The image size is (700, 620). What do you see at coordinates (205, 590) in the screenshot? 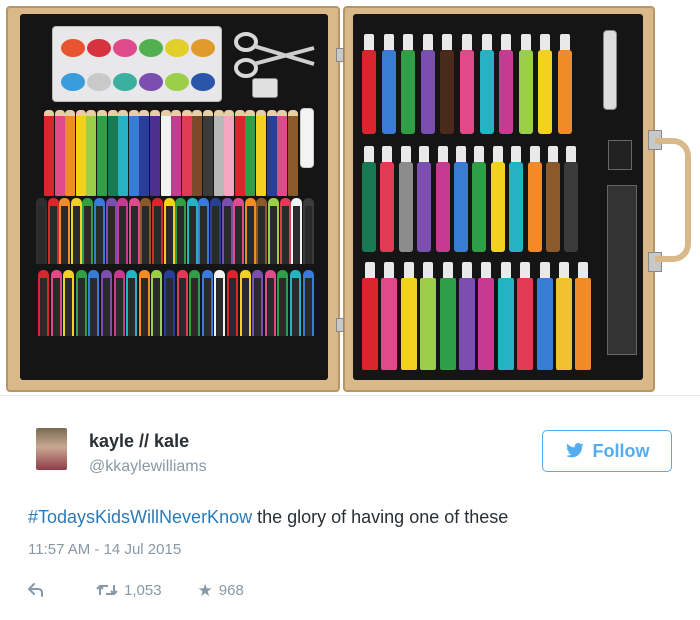
I see `favorite-icon: ★` at bounding box center [205, 590].